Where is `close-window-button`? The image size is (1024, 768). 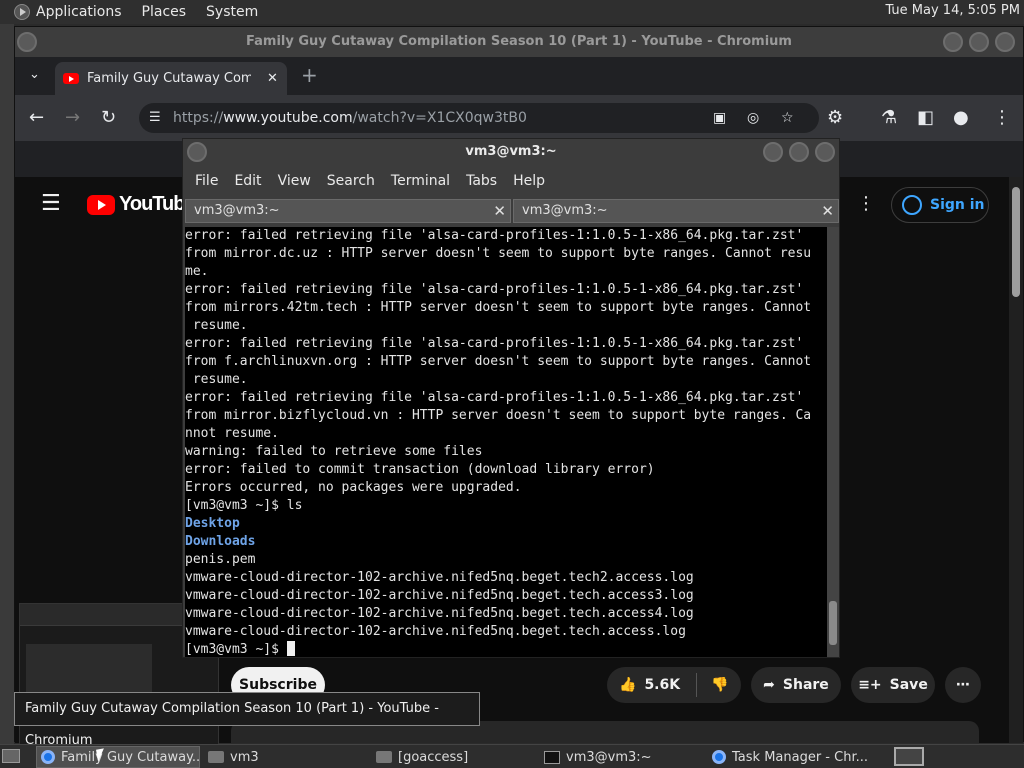
close-window-button is located at coordinates (1005, 42).